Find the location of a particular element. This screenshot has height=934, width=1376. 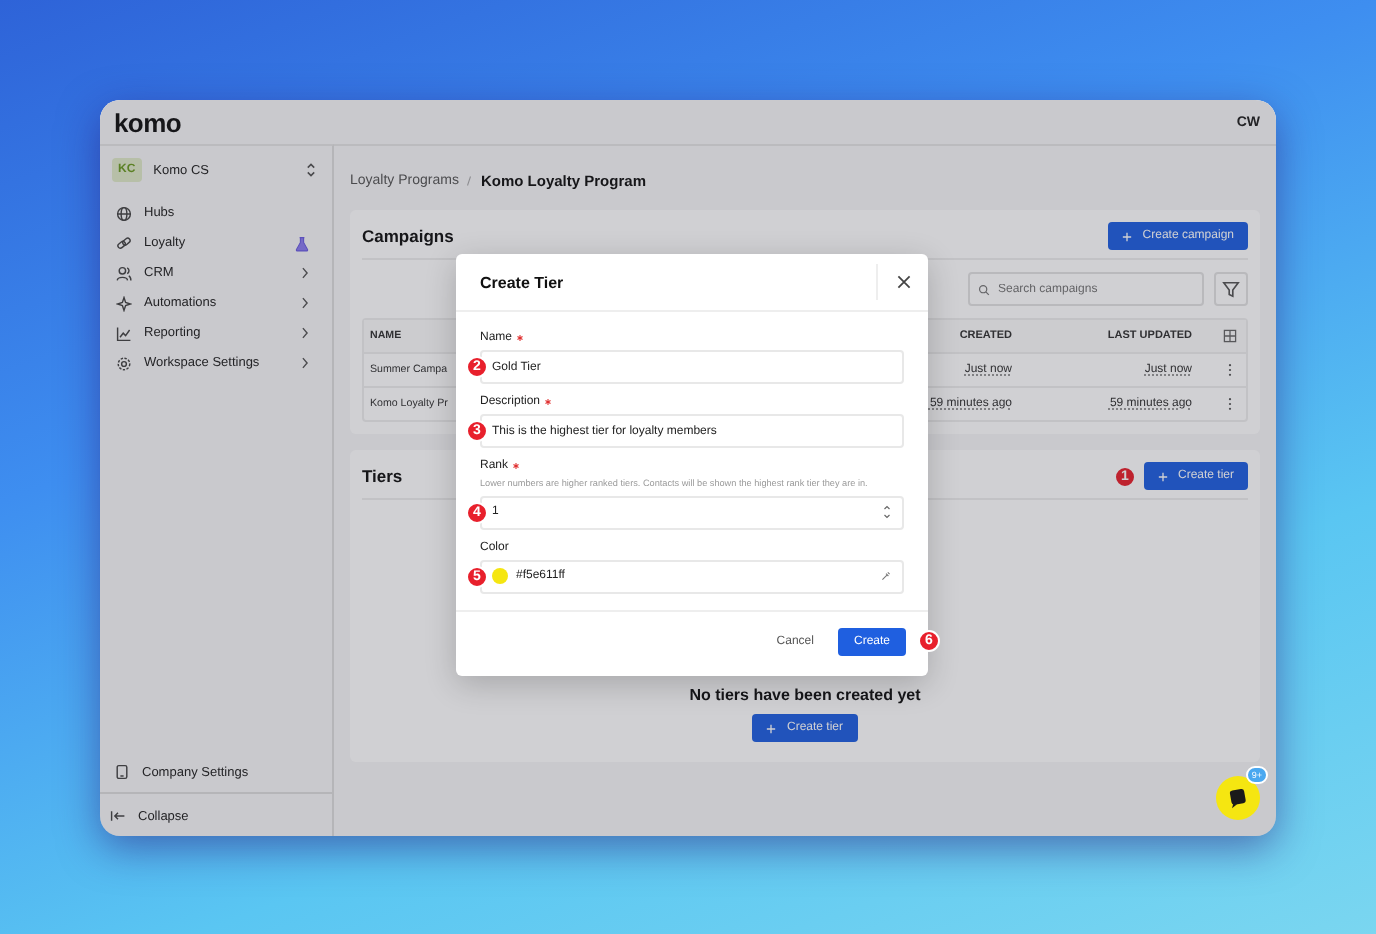

building-icon is located at coordinates (122, 772).